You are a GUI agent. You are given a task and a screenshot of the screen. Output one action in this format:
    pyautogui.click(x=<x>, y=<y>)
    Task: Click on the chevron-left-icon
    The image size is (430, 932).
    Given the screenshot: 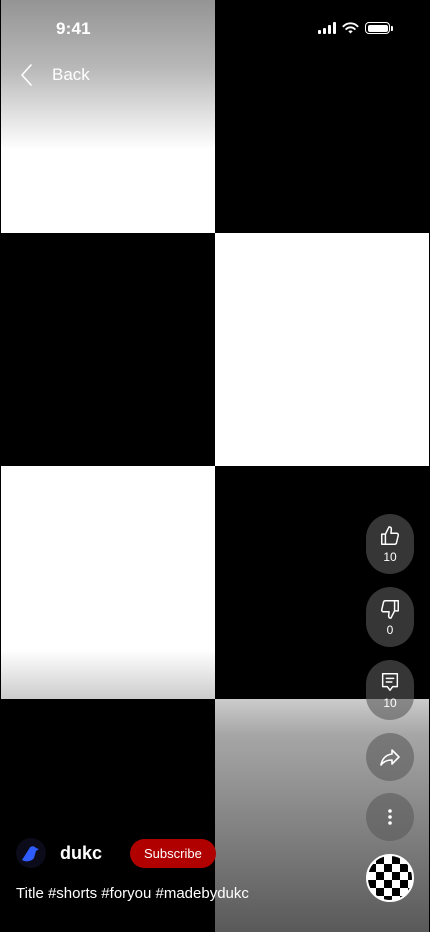 What is the action you would take?
    pyautogui.click(x=26, y=75)
    